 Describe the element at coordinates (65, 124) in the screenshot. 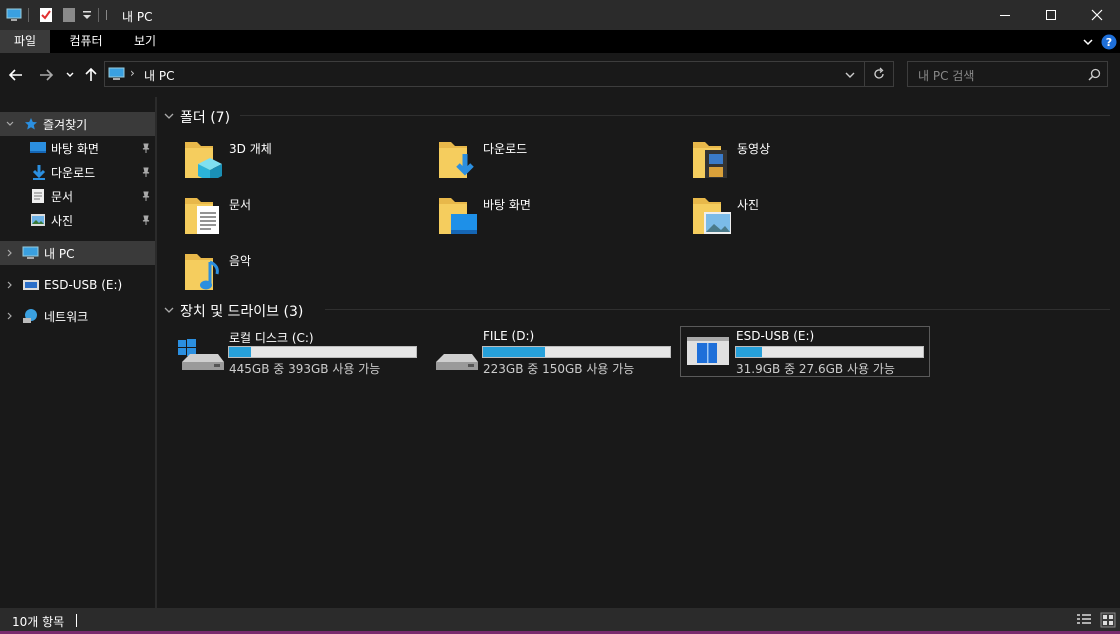

I see `nav-label: 즐겨찾기` at that location.